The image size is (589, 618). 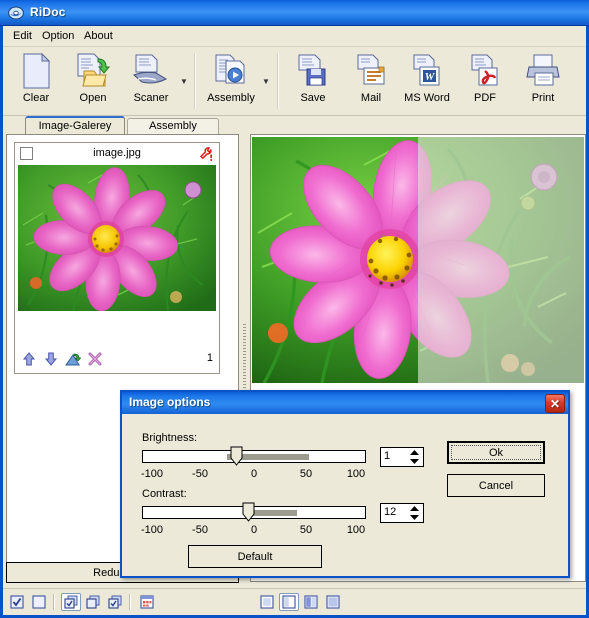 What do you see at coordinates (73, 359) in the screenshot?
I see `rotate-icon` at bounding box center [73, 359].